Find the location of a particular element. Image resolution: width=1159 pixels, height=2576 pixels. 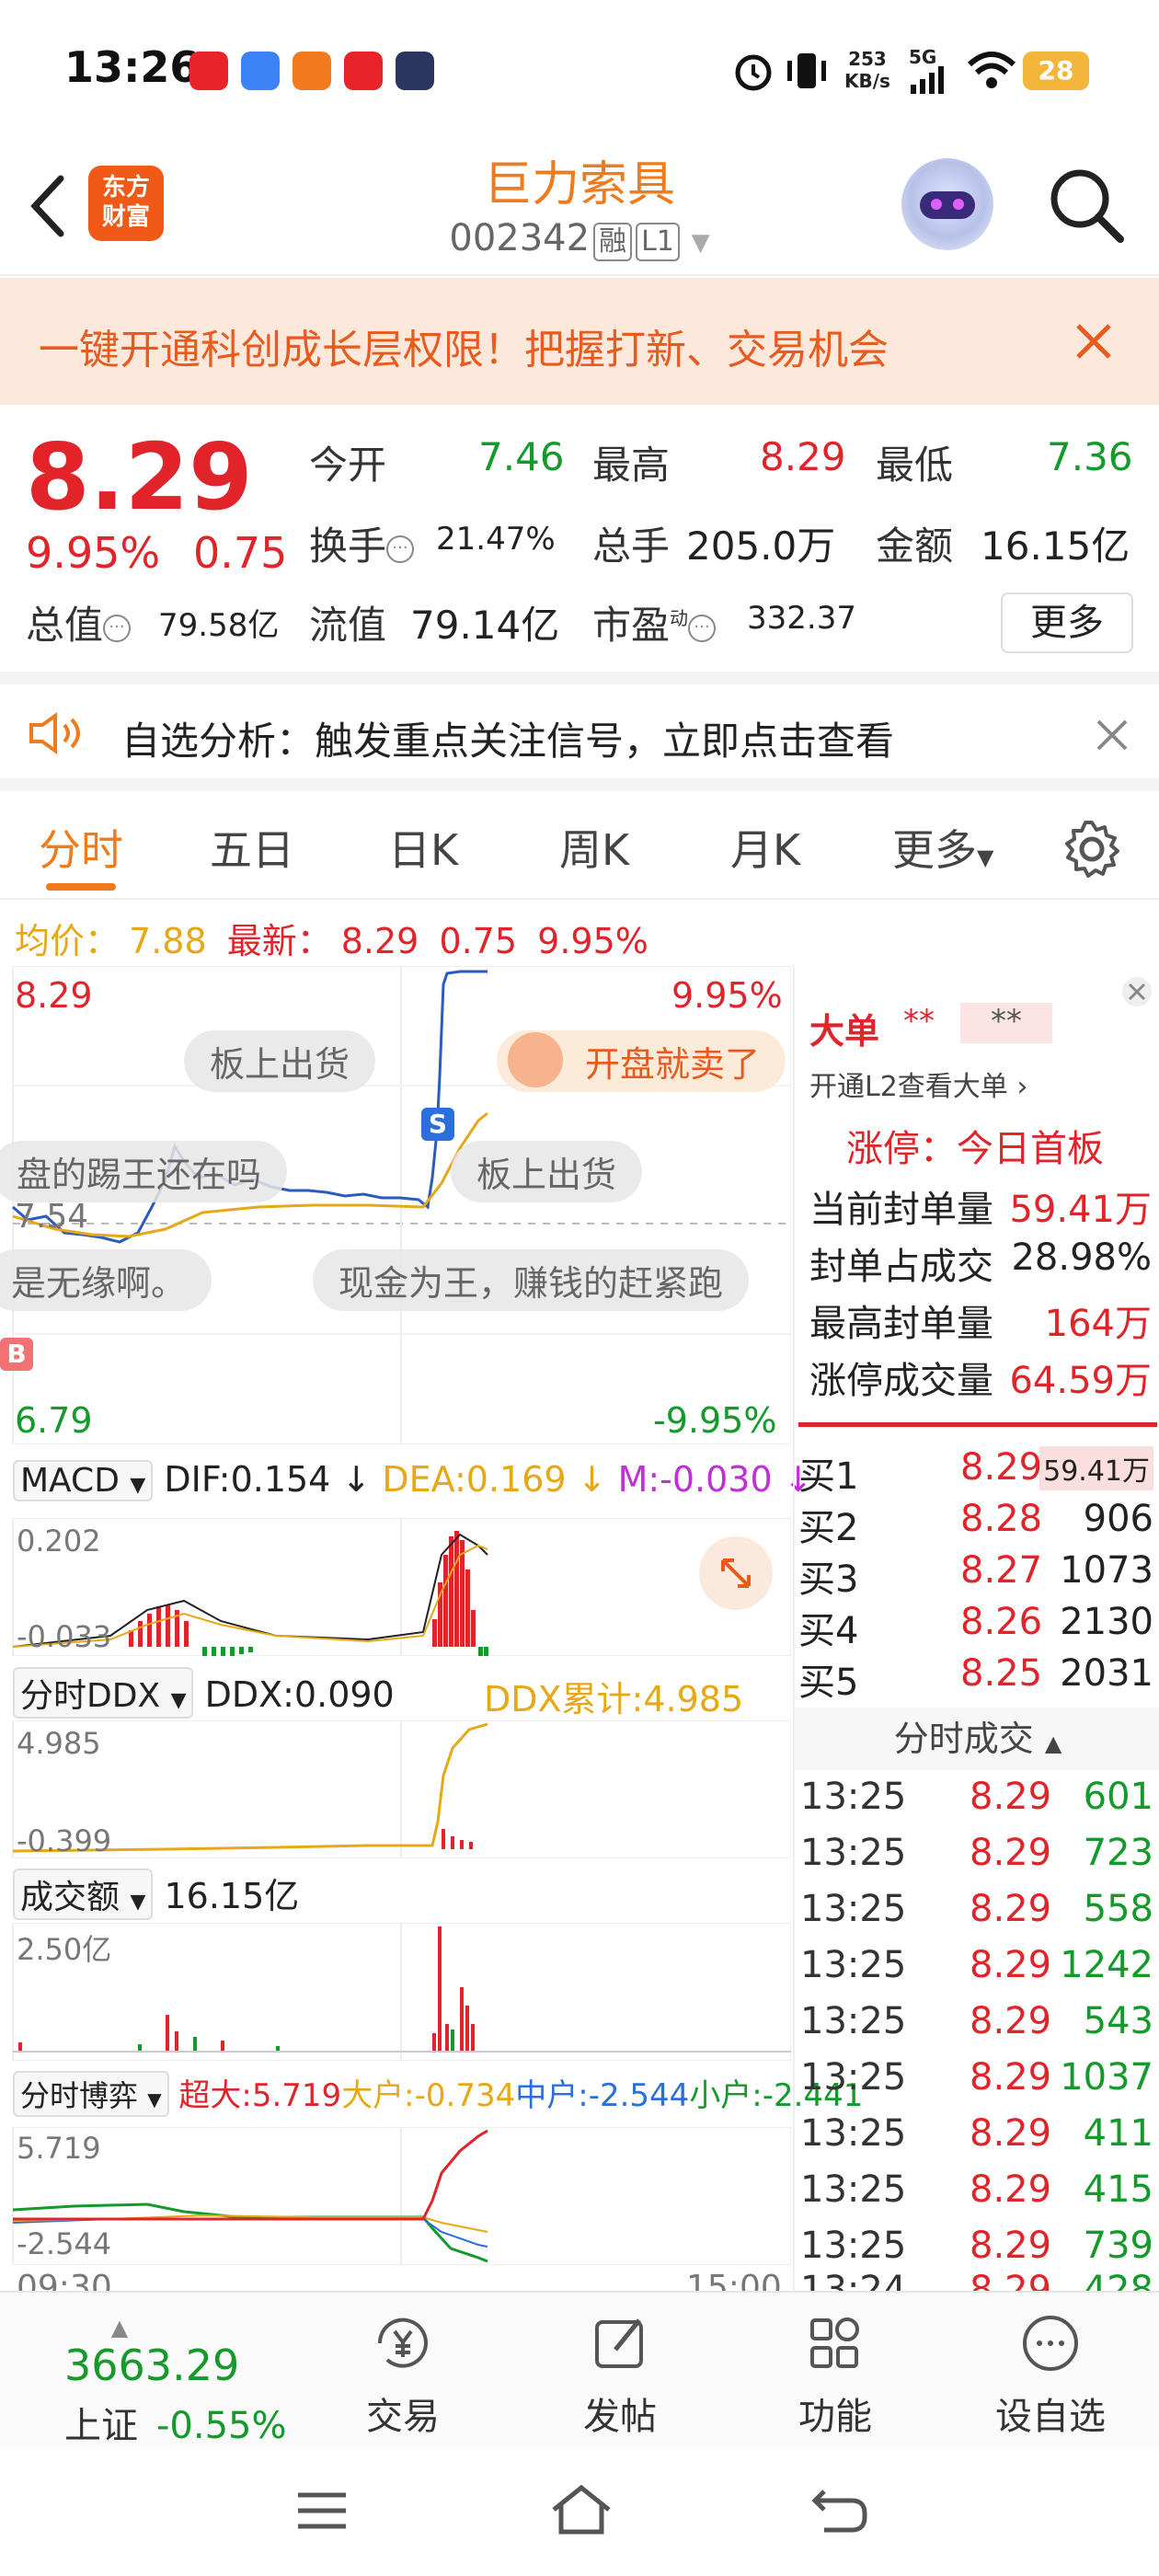

back-nav-icon is located at coordinates (839, 2510).